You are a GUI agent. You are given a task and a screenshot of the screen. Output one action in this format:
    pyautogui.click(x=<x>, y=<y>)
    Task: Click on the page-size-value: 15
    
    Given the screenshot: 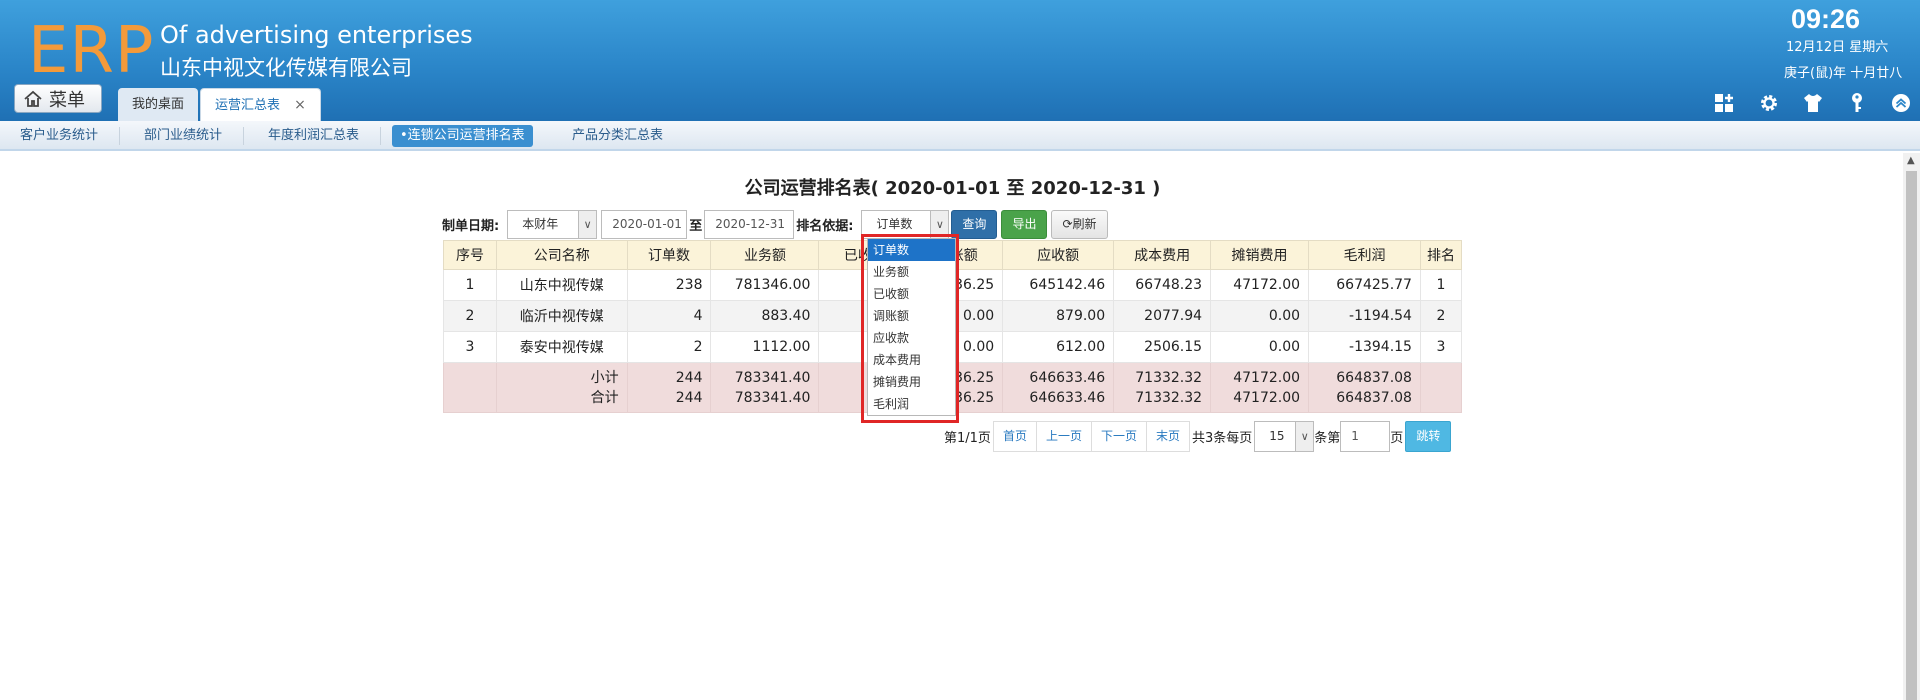 What is the action you would take?
    pyautogui.click(x=1277, y=436)
    